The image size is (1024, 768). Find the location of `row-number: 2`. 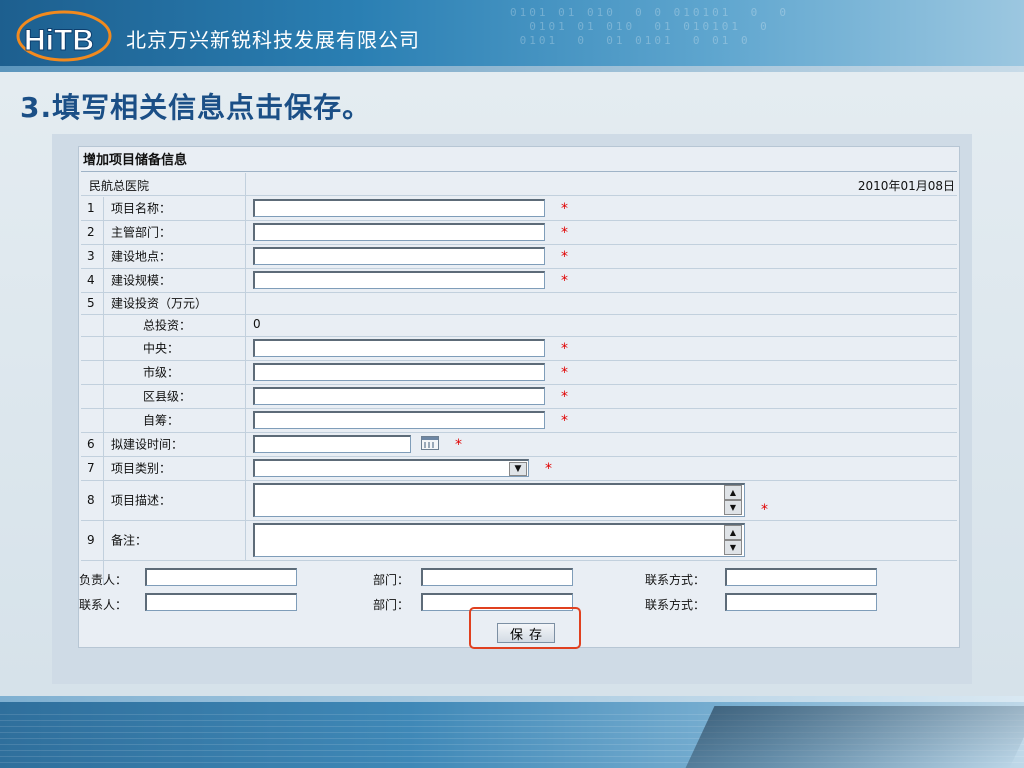

row-number: 2 is located at coordinates (91, 232).